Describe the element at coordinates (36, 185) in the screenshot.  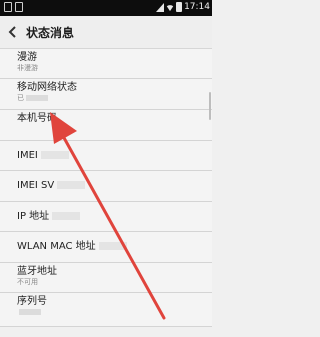
I see `imei-sv-label: IMEI SV` at that location.